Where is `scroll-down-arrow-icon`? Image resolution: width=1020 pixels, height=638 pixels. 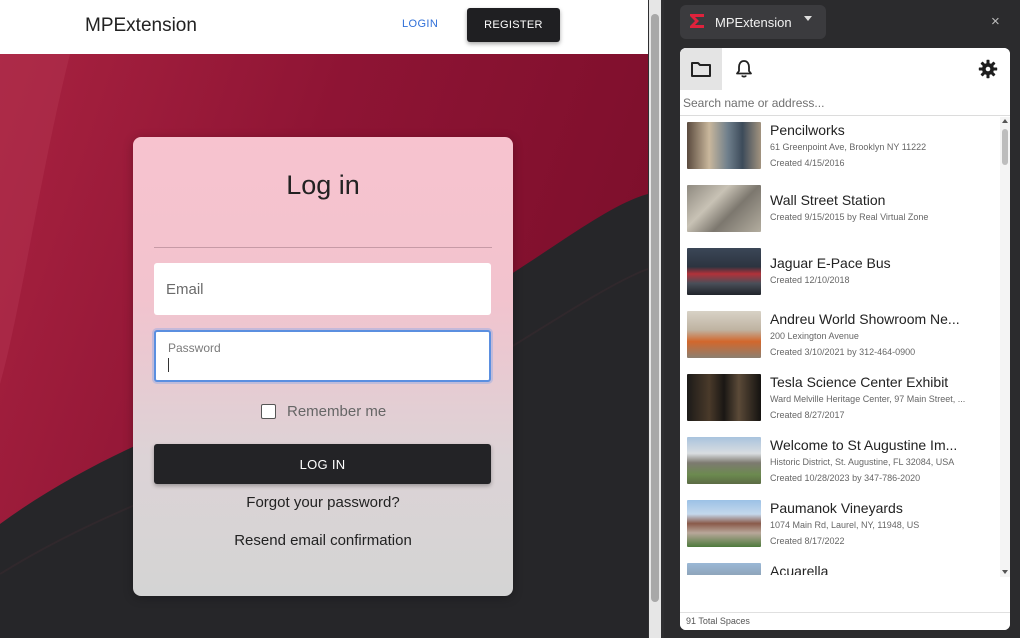 scroll-down-arrow-icon is located at coordinates (1005, 572).